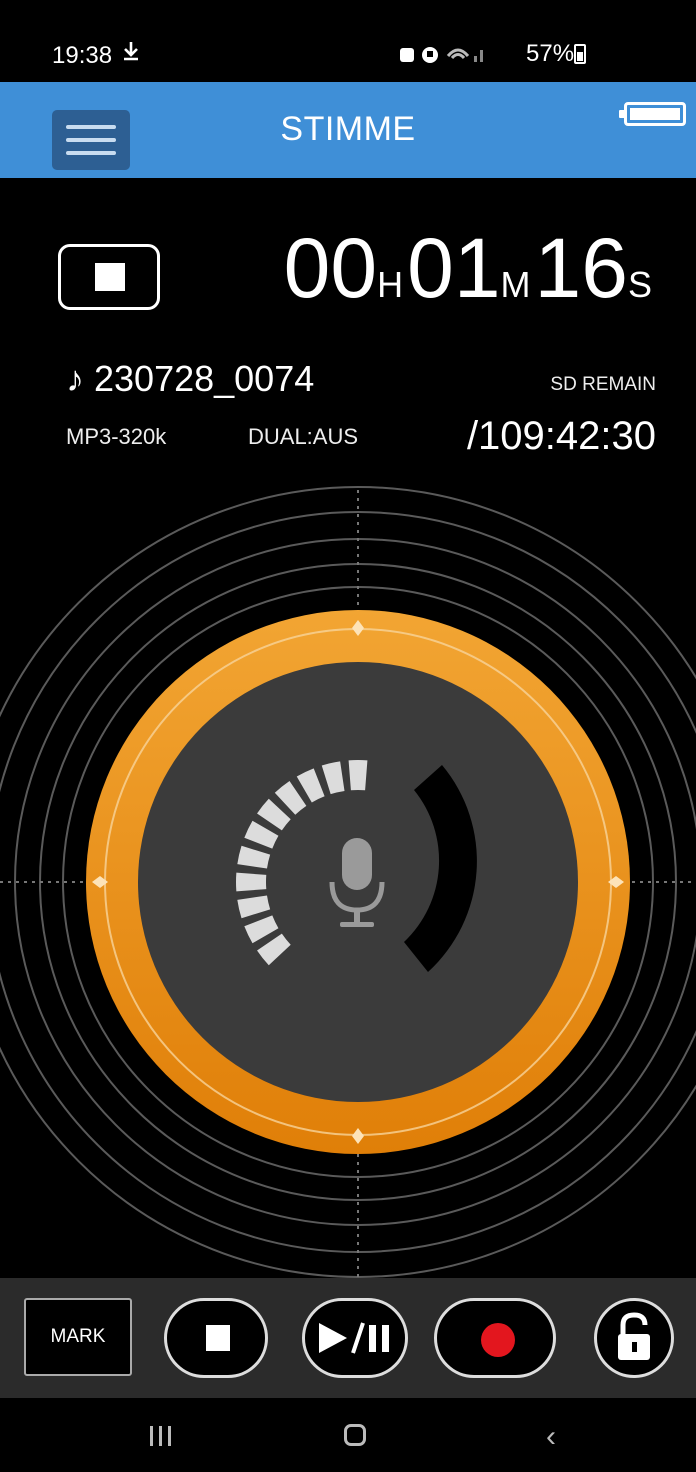 The height and width of the screenshot is (1472, 696). Describe the element at coordinates (390, 284) in the screenshot. I see `timer-hours-unit: H` at that location.